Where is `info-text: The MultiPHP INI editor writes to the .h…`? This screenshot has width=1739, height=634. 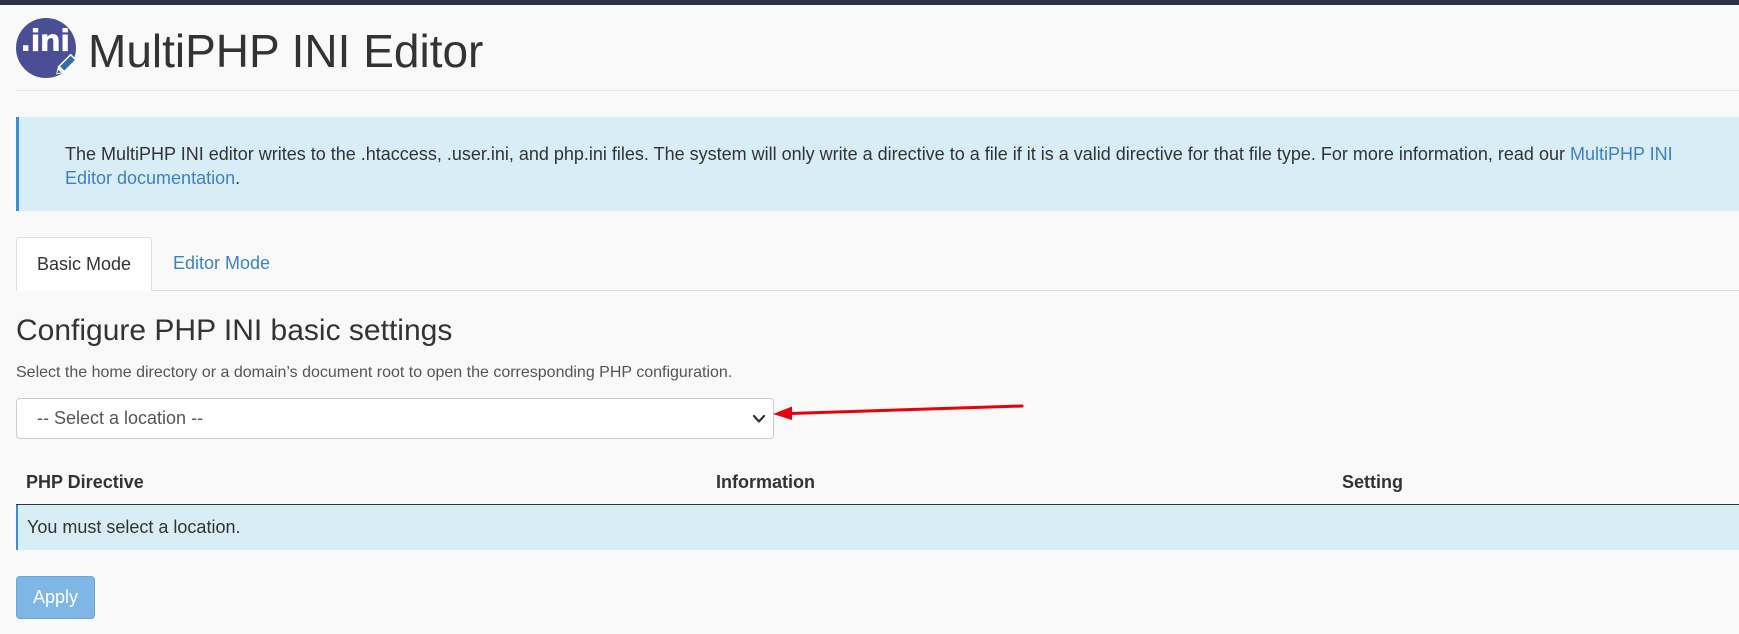 info-text: The MultiPHP INI editor writes to the .h… is located at coordinates (817, 154).